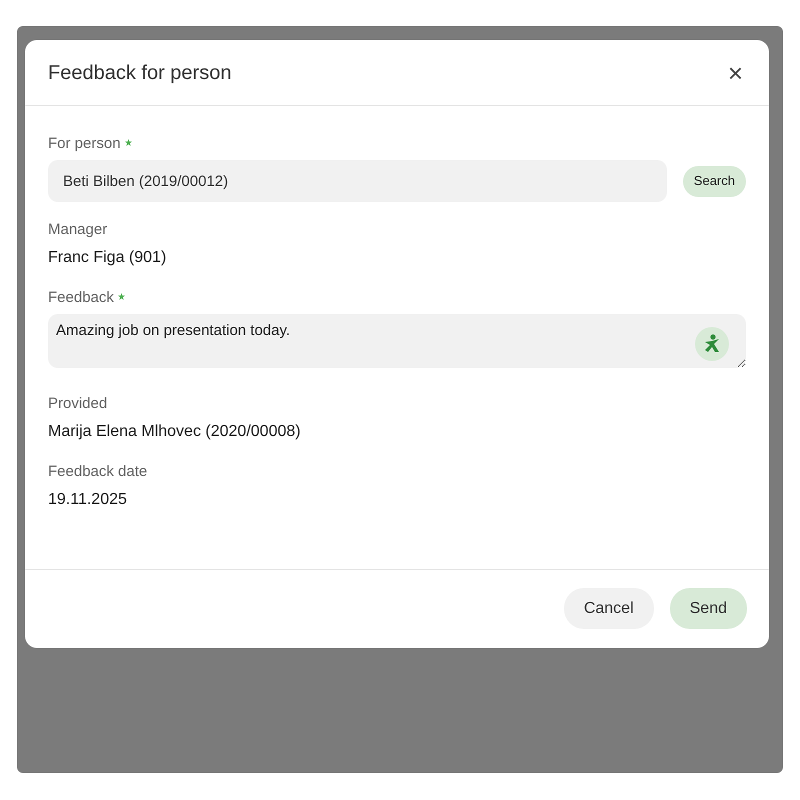 This screenshot has height=800, width=800. What do you see at coordinates (735, 73) in the screenshot?
I see `close-button: ×` at bounding box center [735, 73].